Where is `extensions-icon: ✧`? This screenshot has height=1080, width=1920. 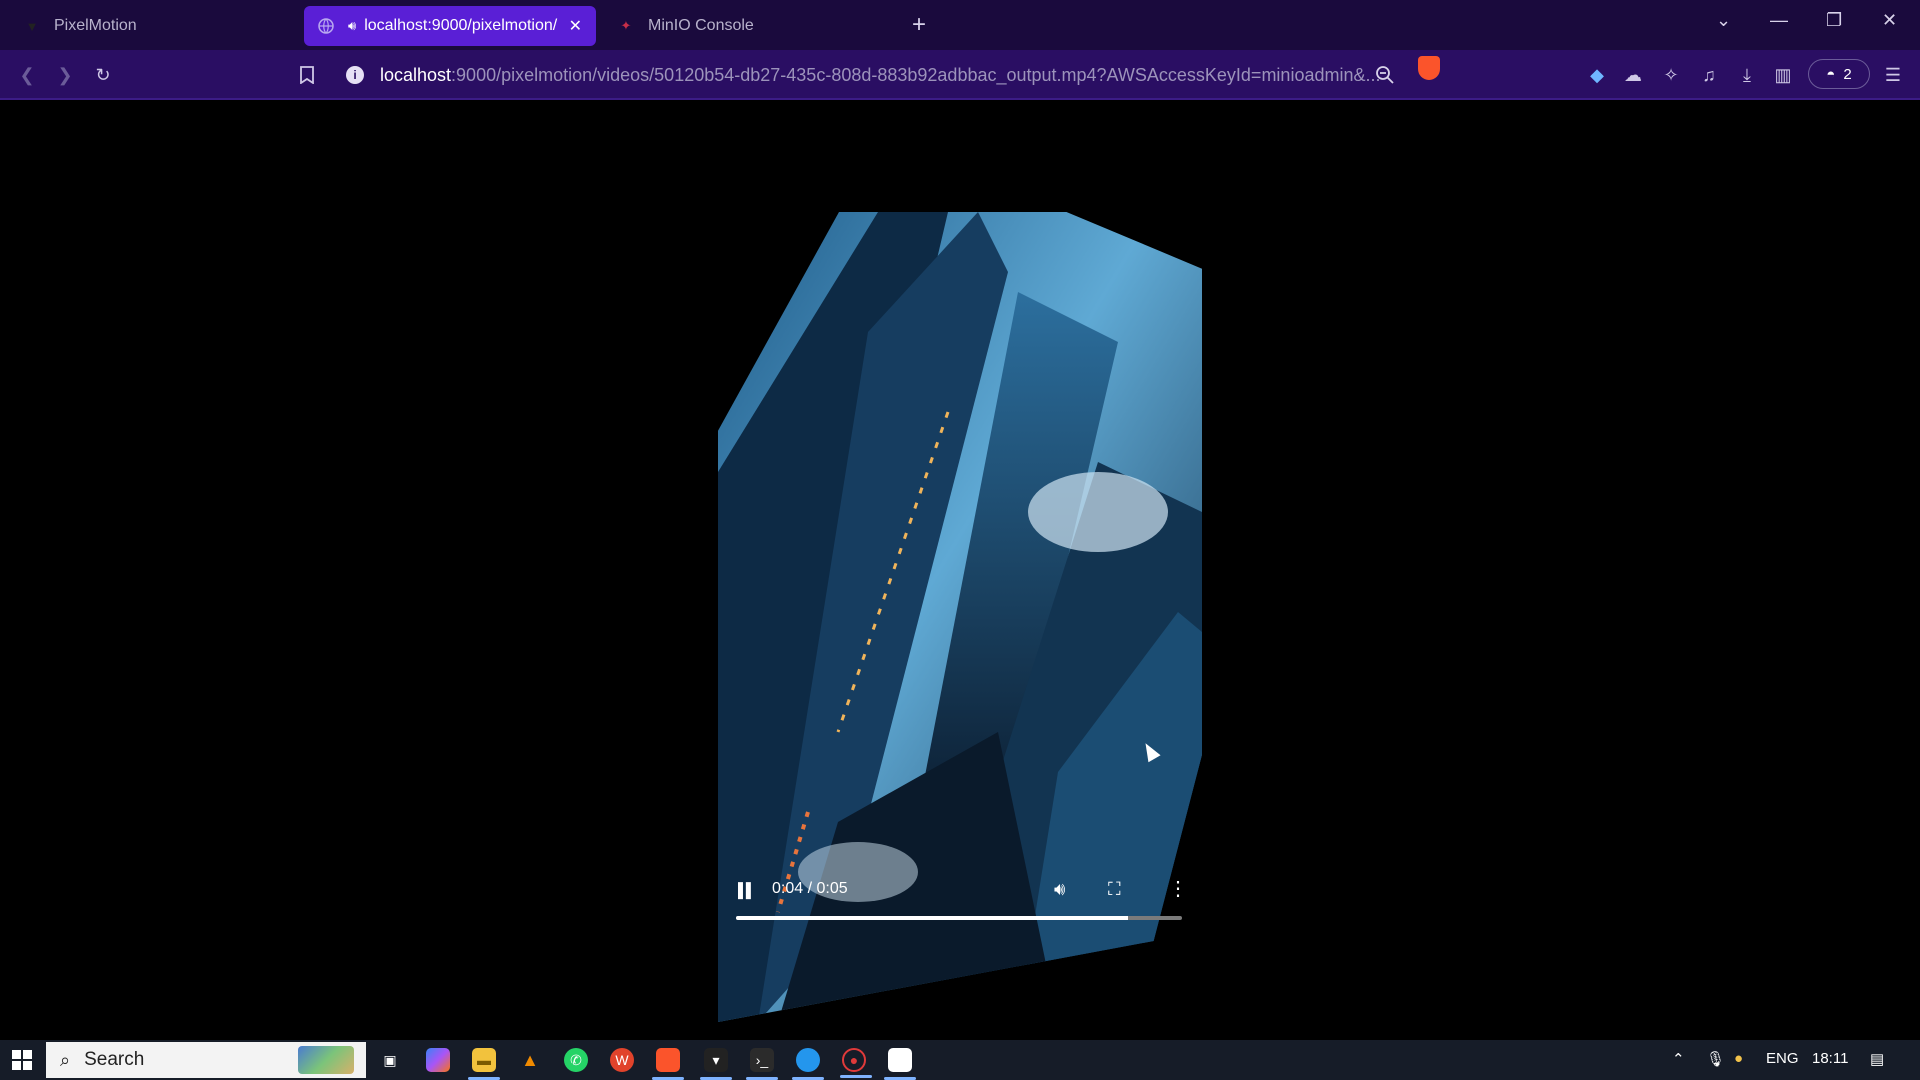
extensions-icon: ✧ is located at coordinates (1671, 75).